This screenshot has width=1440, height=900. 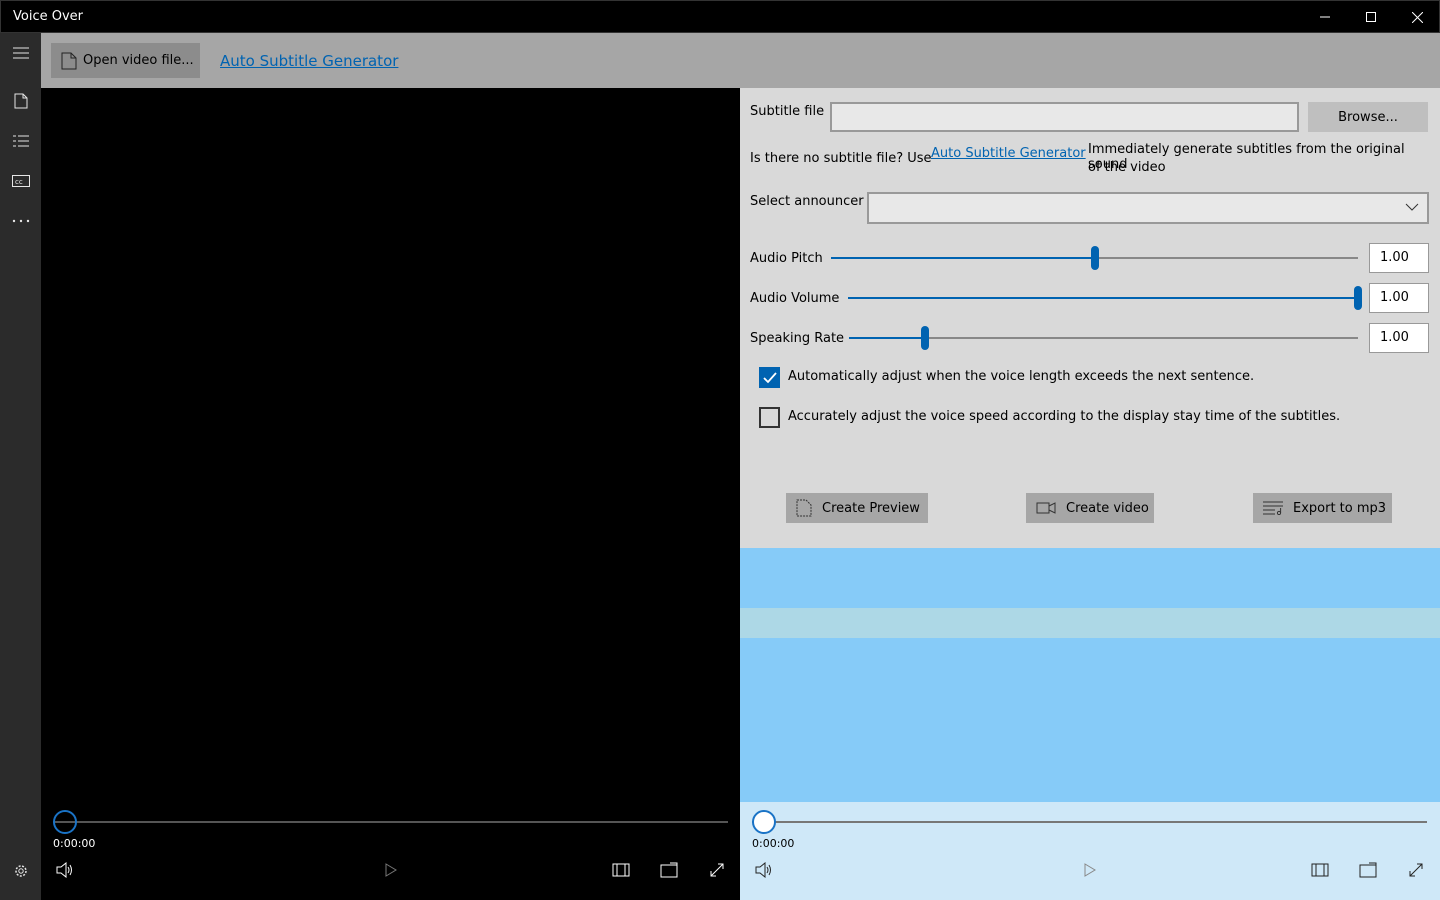 I want to click on checkmark-icon, so click(x=769, y=377).